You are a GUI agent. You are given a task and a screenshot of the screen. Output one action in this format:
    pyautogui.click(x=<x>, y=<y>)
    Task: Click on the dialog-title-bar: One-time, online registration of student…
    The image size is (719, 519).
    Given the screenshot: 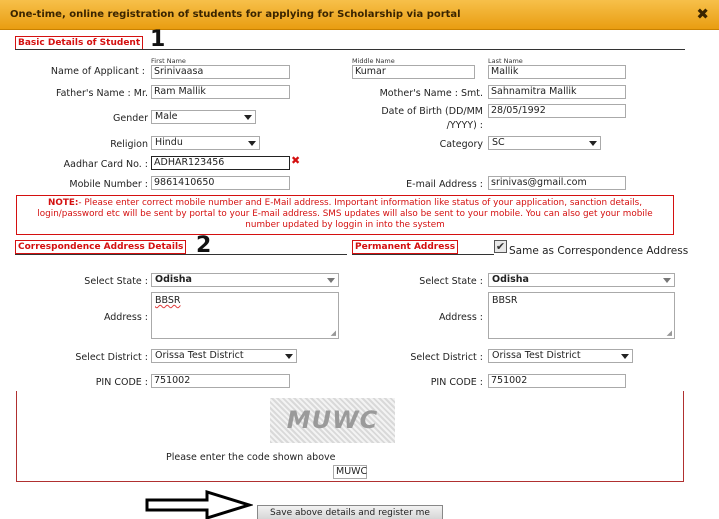 What is the action you would take?
    pyautogui.click(x=359, y=15)
    